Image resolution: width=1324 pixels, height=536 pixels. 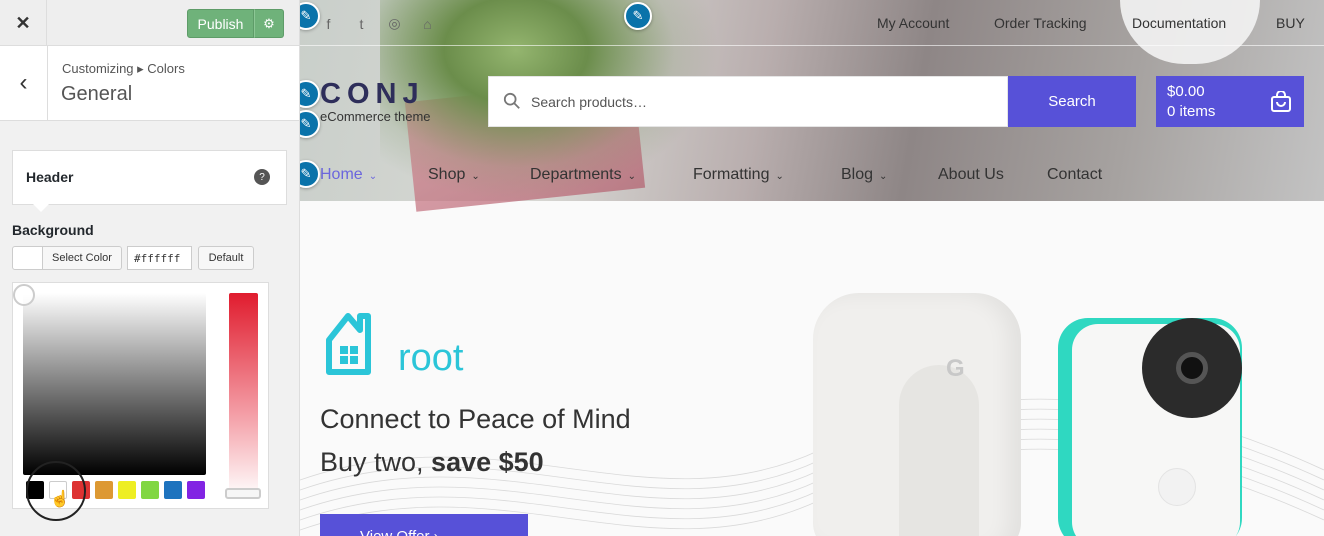 I want to click on cart-total: $0.00, so click(x=1186, y=91).